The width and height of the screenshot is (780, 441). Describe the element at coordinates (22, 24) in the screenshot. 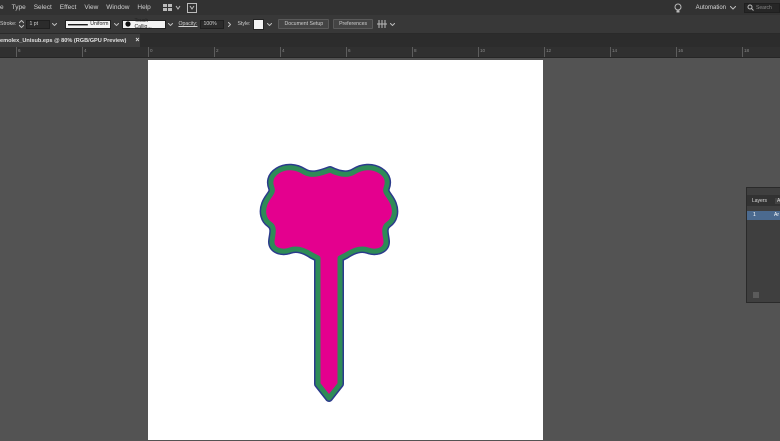

I see `stepper-icon` at that location.